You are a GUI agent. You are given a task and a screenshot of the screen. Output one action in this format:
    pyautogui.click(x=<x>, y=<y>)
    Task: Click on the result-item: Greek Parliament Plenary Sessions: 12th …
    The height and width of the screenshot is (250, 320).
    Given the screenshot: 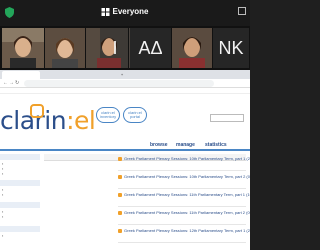 What is the action you would take?
    pyautogui.click(x=184, y=238)
    